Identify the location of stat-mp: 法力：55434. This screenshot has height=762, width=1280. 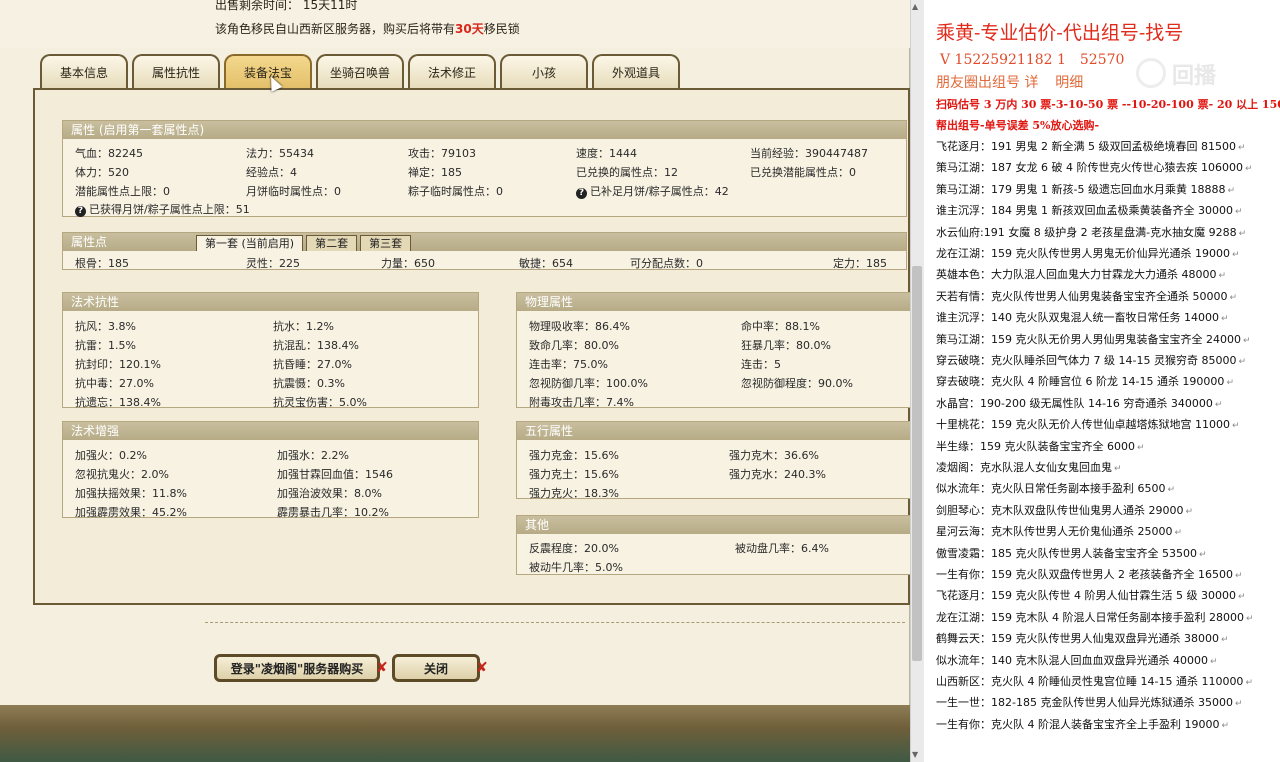
(280, 153).